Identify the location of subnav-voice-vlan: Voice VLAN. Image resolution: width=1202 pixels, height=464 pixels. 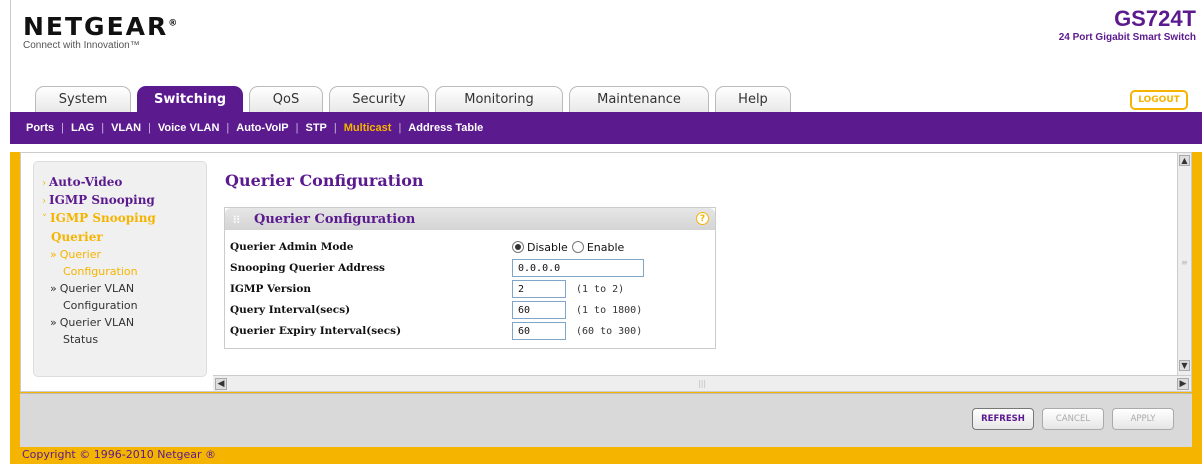
(189, 128).